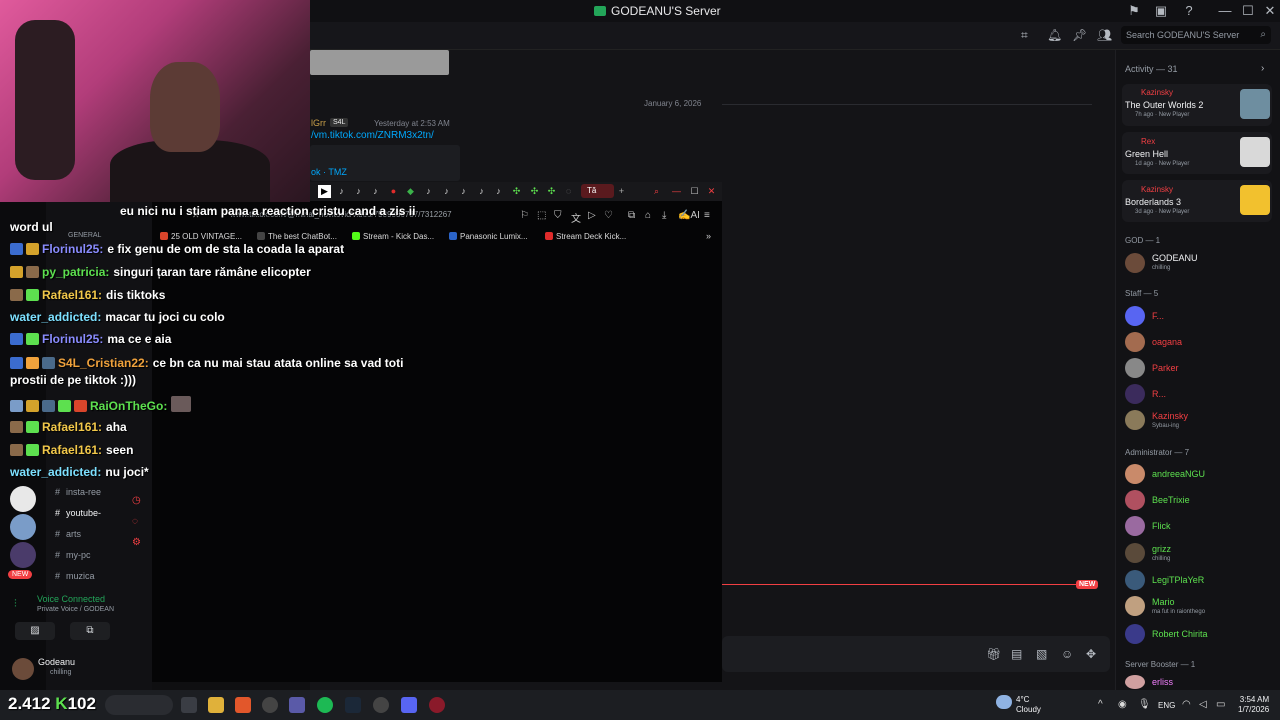 This screenshot has width=1280, height=720. What do you see at coordinates (576, 217) in the screenshot?
I see `translate-icon: 文` at bounding box center [576, 217].